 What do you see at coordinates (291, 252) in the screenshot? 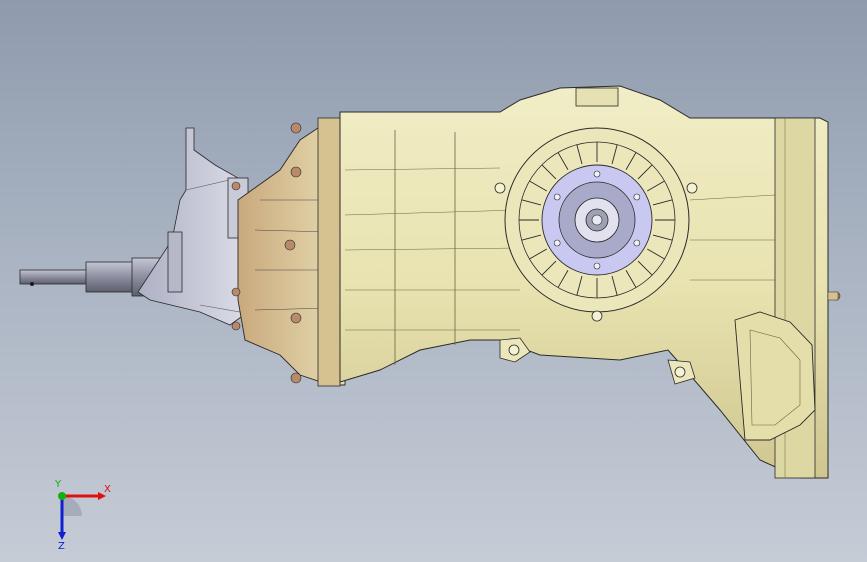
I see `front-housing` at bounding box center [291, 252].